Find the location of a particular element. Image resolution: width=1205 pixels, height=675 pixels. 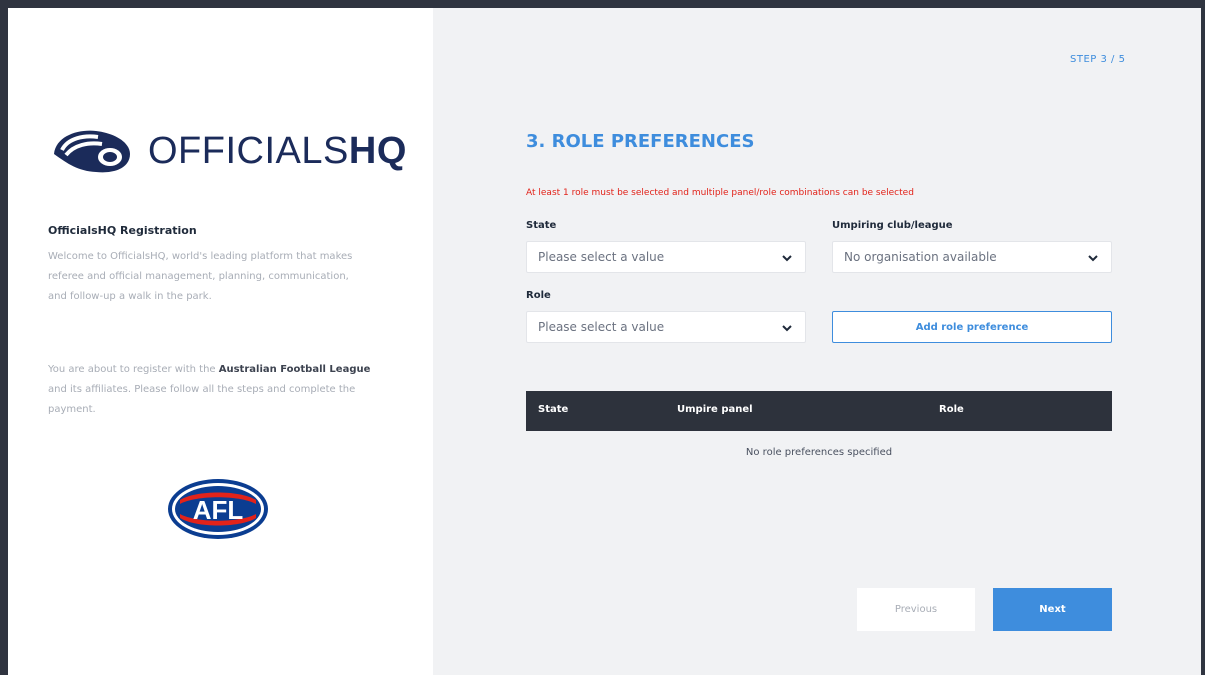

column-header-umpire-panel: Umpire panel is located at coordinates (715, 409).